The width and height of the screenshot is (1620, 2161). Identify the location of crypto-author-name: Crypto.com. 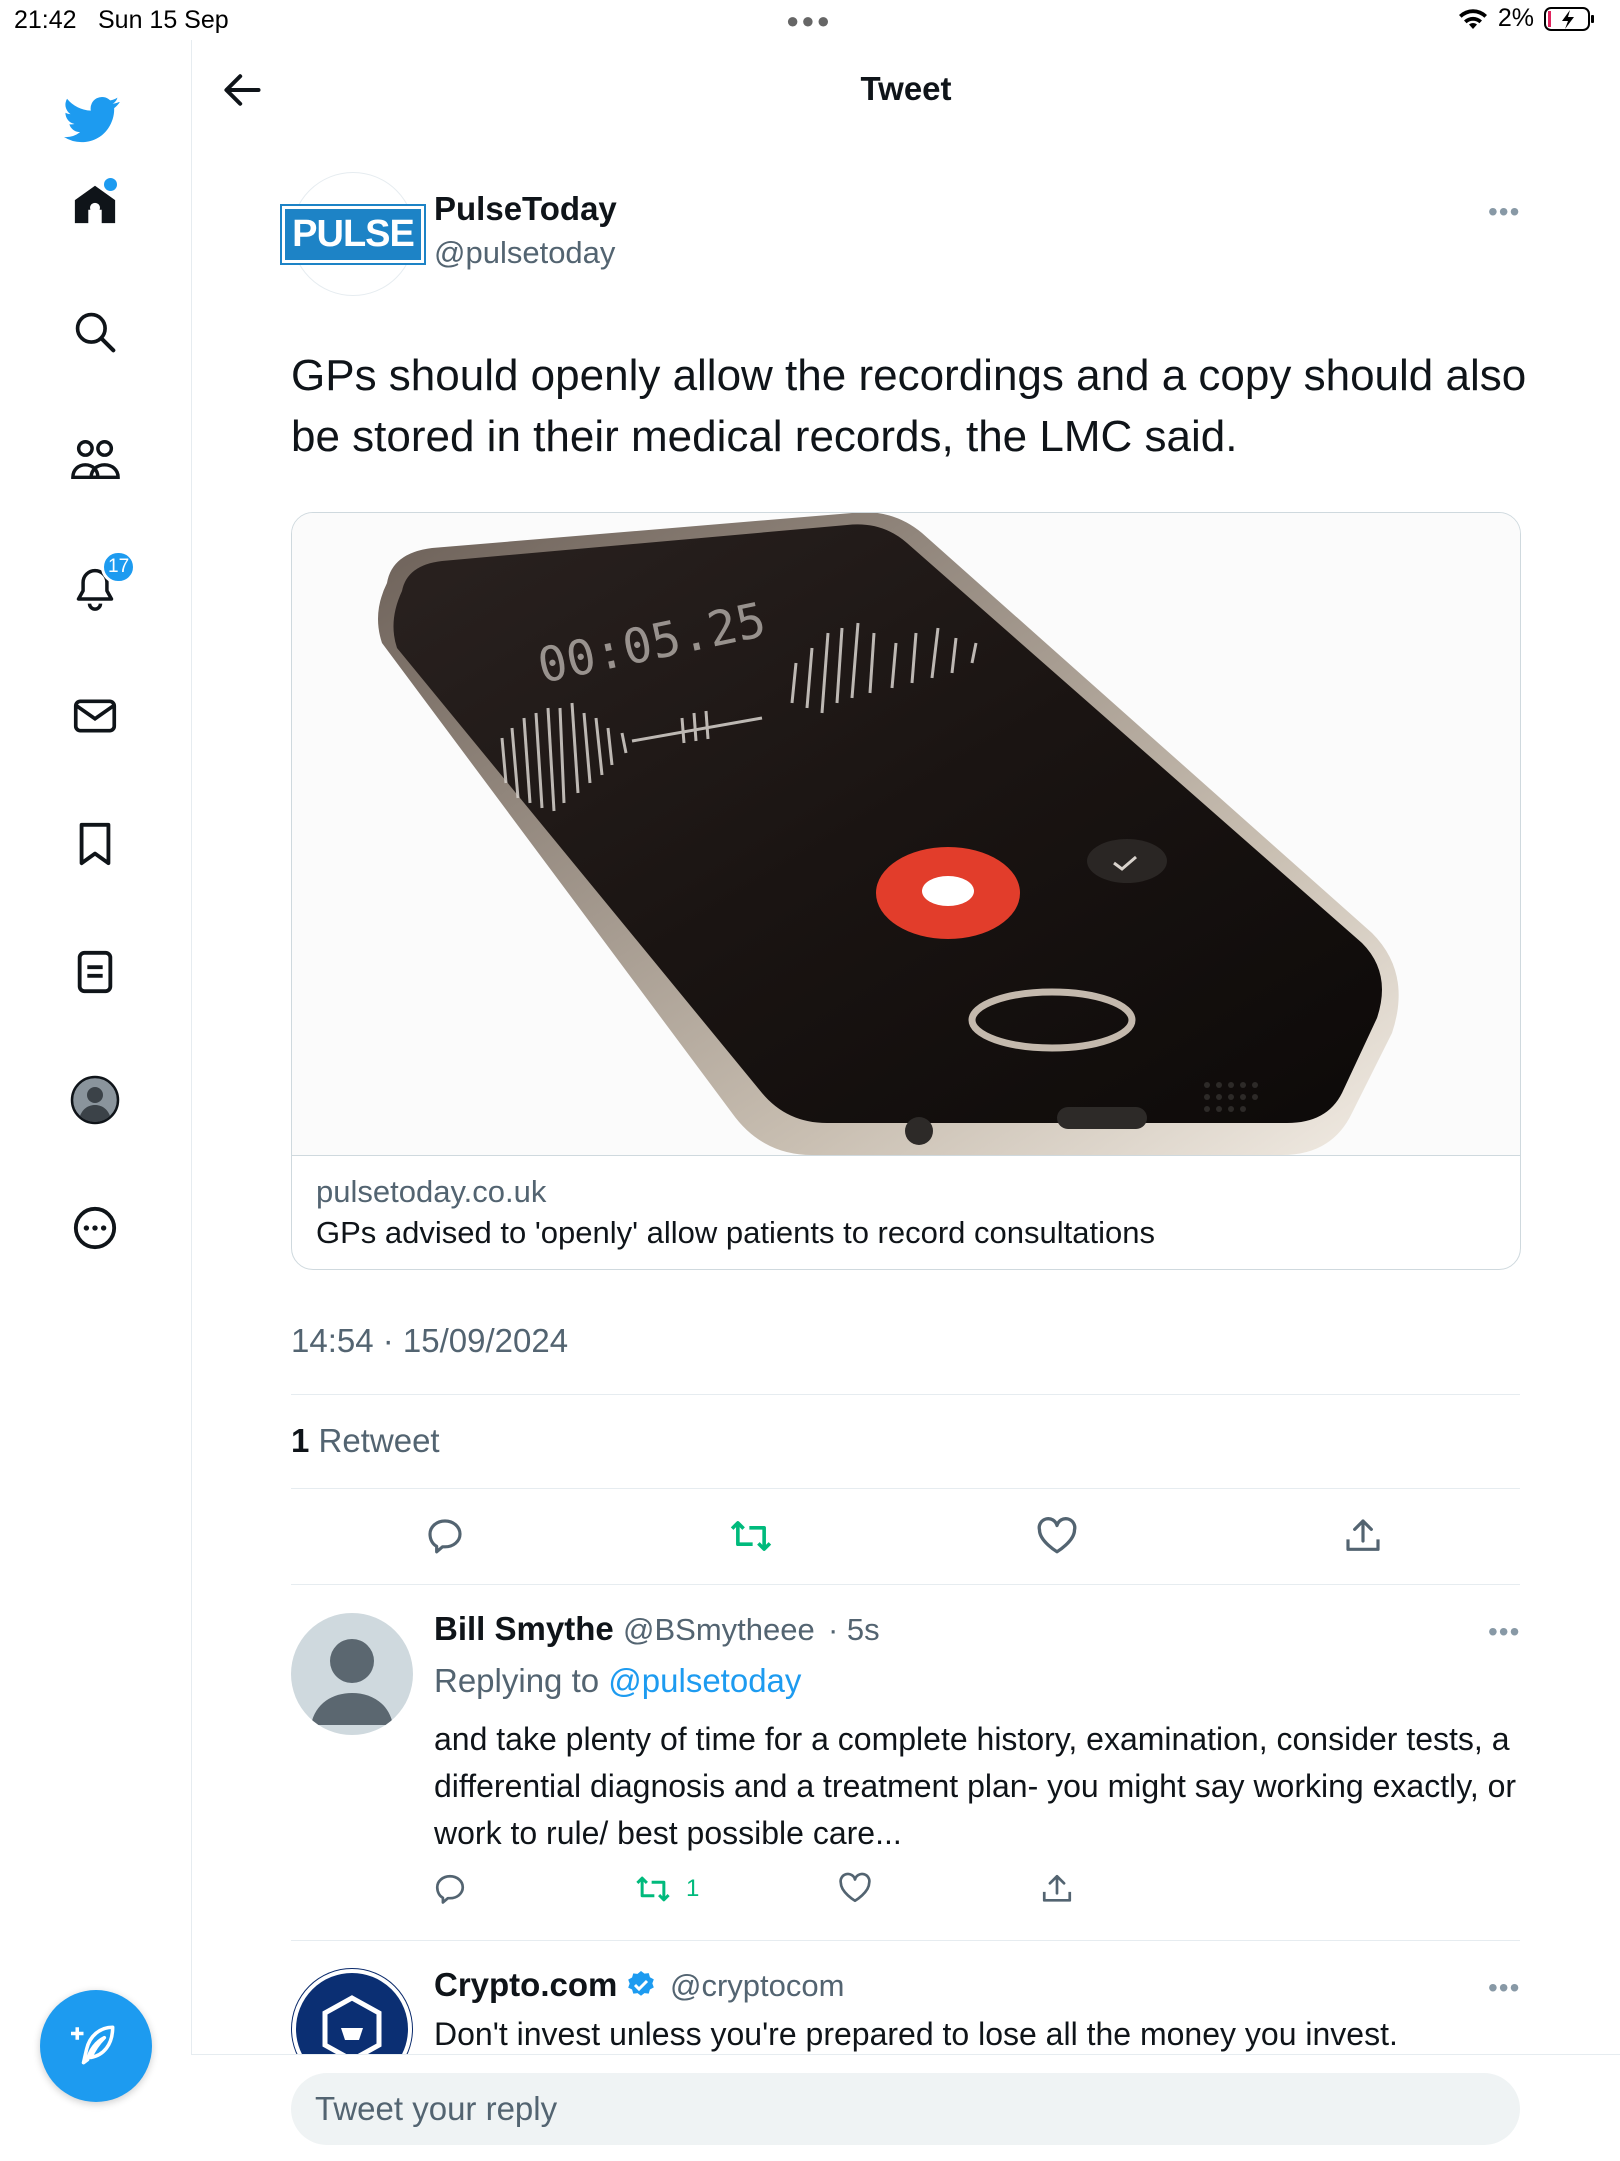
(526, 1984).